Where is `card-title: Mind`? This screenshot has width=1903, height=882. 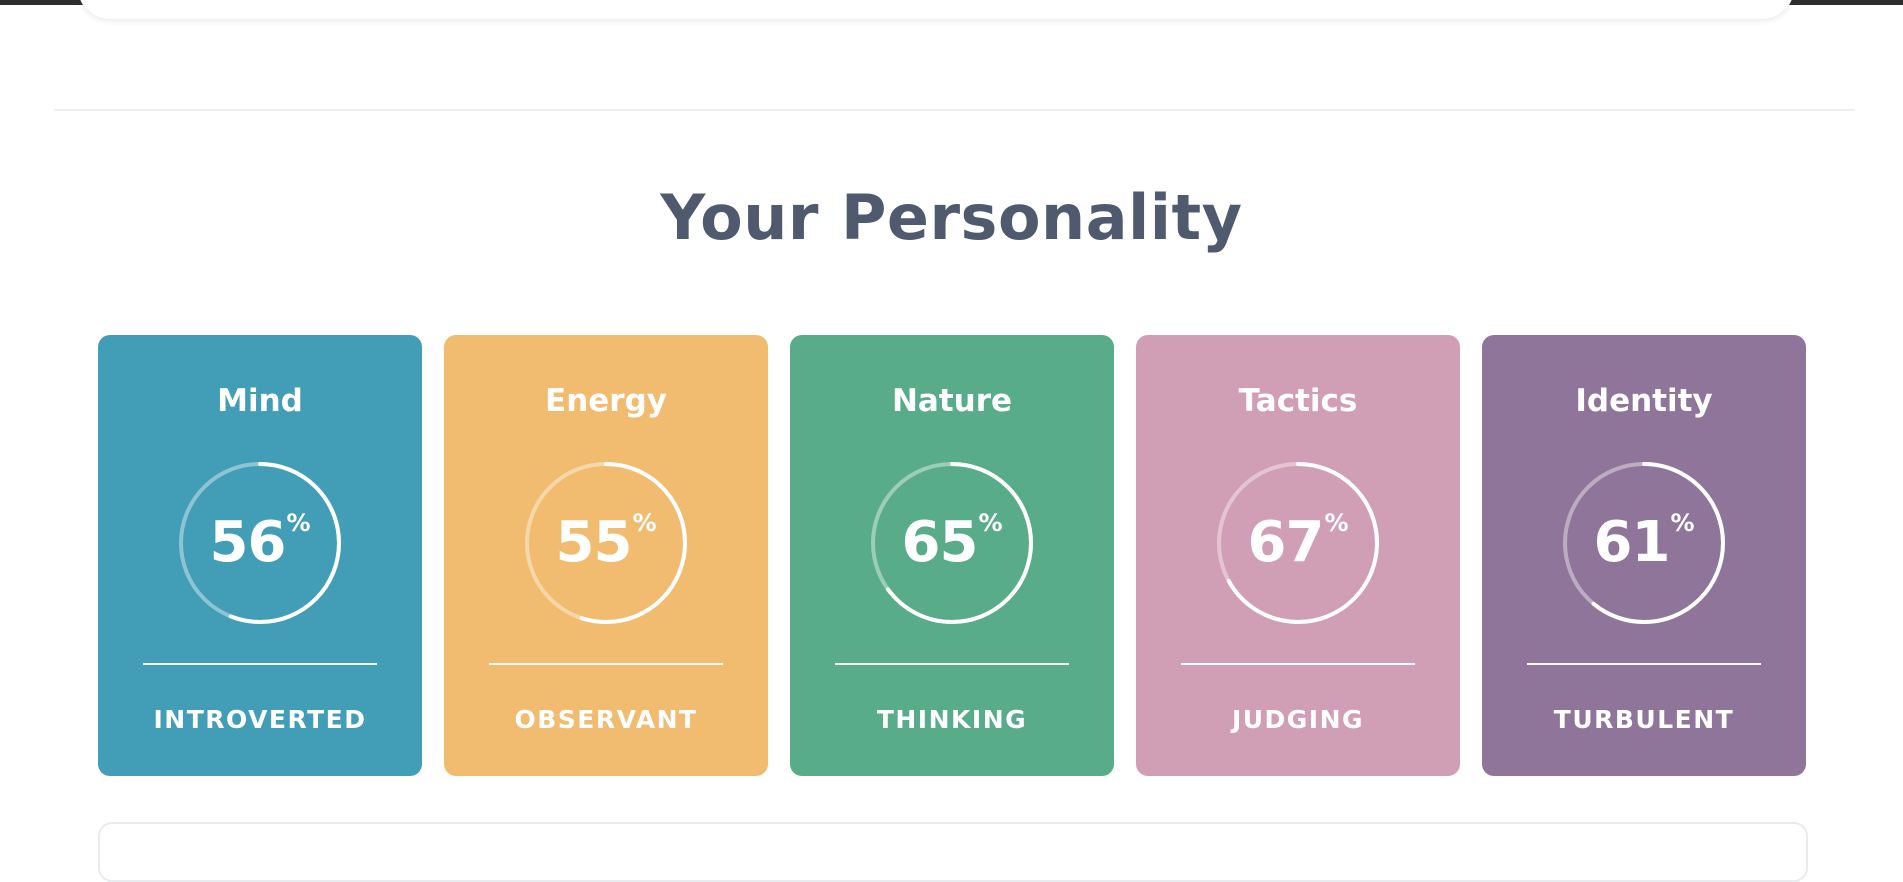
card-title: Mind is located at coordinates (260, 401).